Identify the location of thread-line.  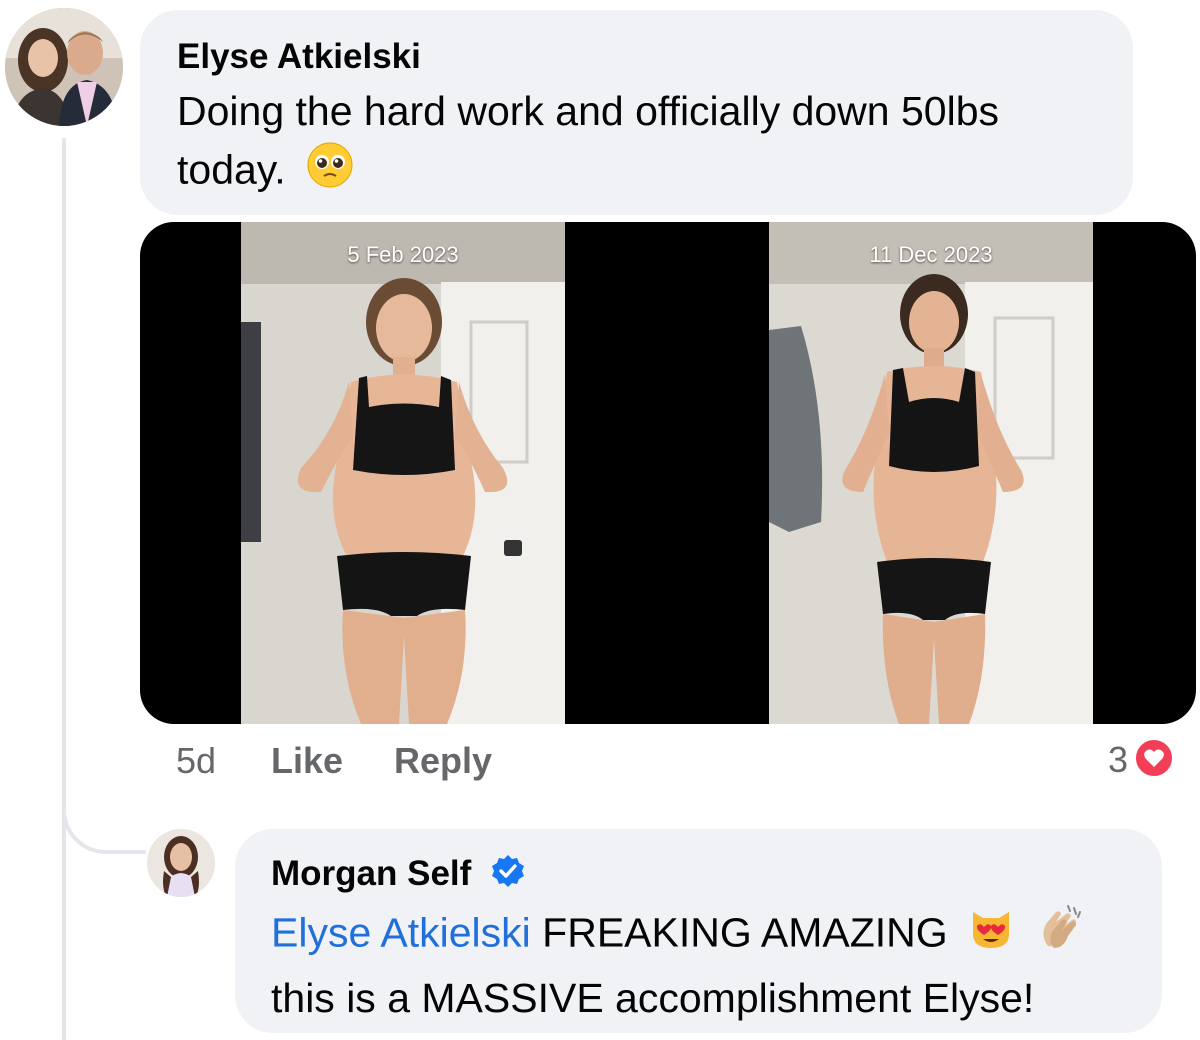
(64, 589).